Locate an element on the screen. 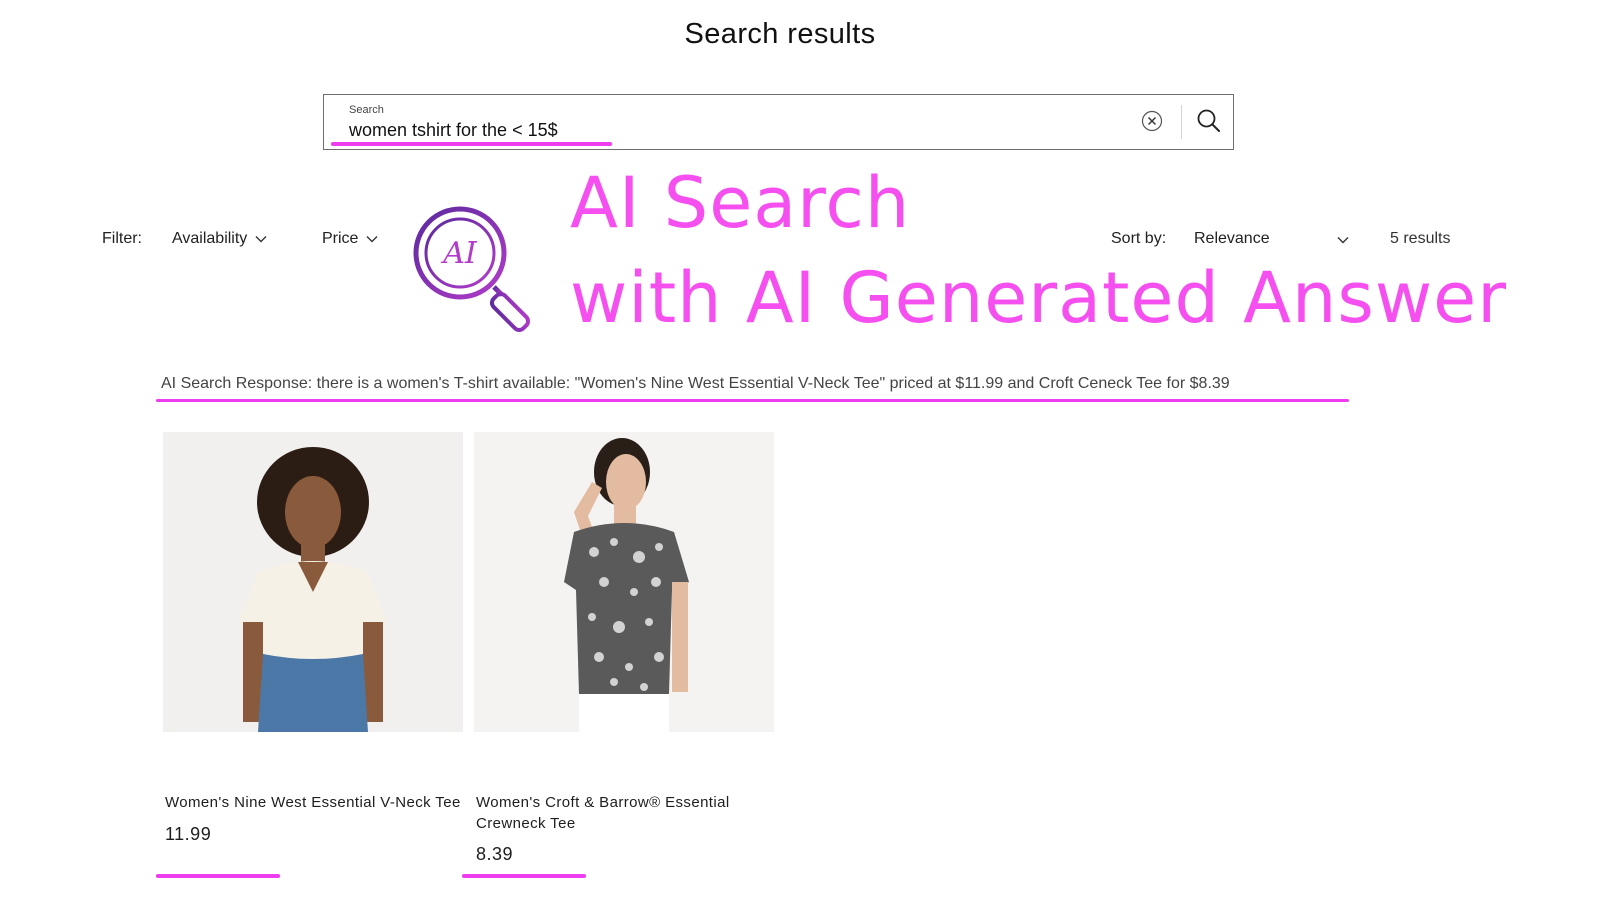  filter-availability-label: Availability is located at coordinates (210, 238).